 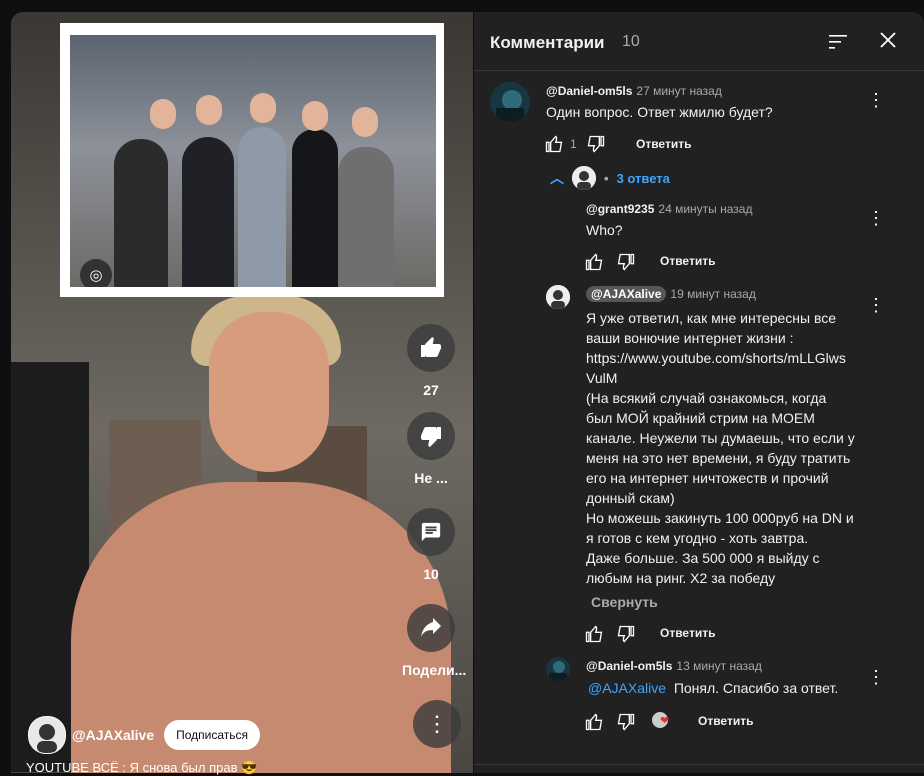 I want to click on reply-text-line: (На всякий случай ознакомься, когда, so click(x=706, y=398).